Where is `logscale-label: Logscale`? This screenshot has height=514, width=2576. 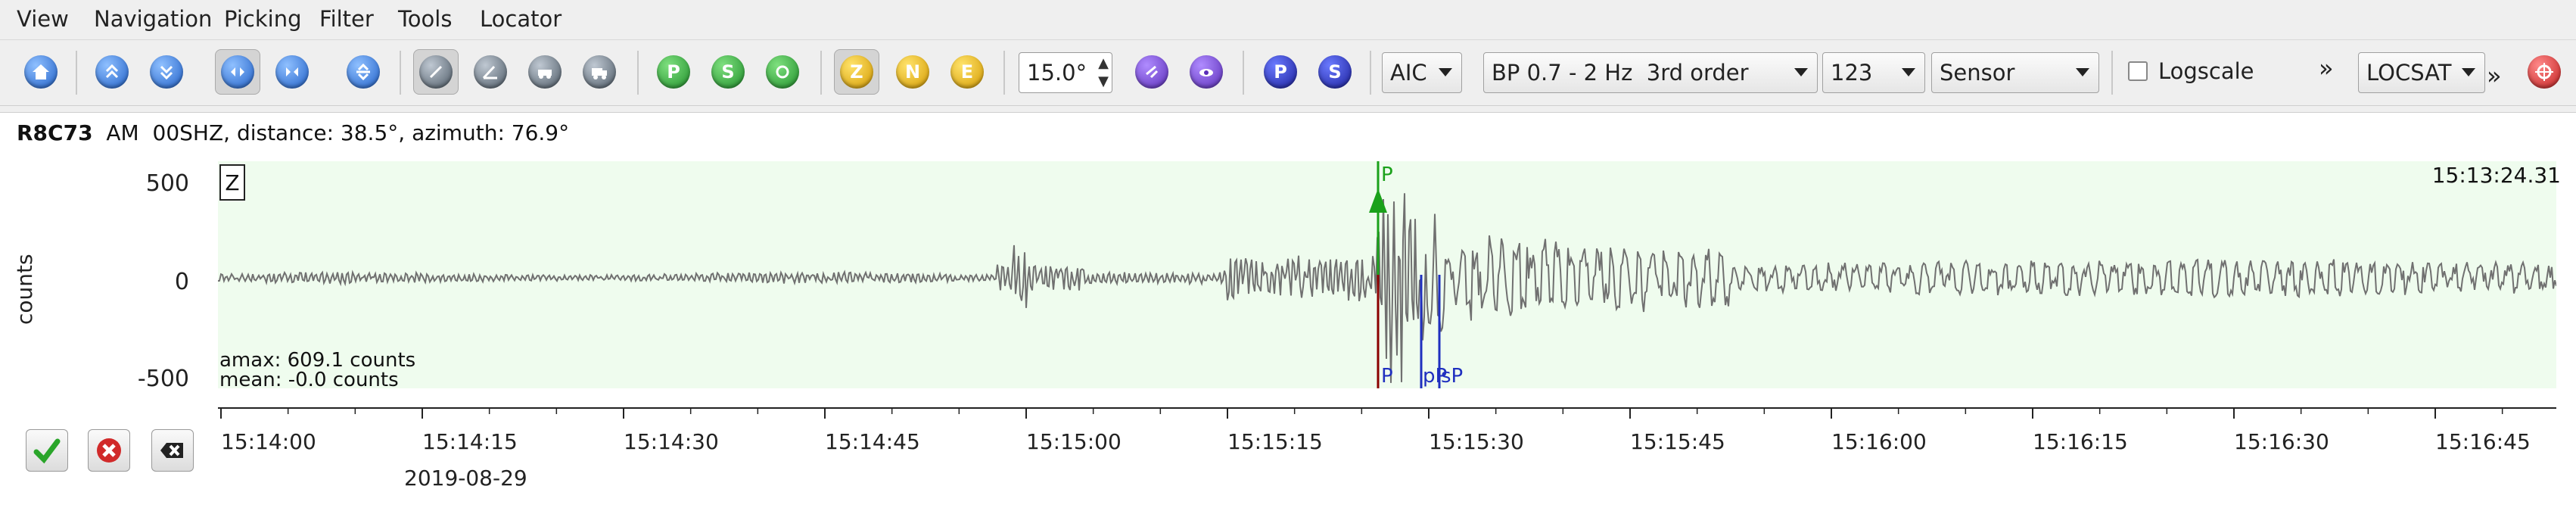 logscale-label: Logscale is located at coordinates (2206, 71).